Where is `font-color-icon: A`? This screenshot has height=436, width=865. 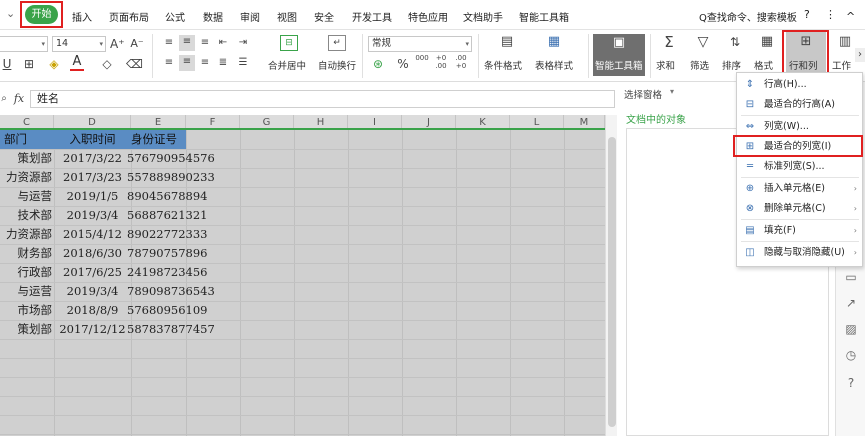
font-color-icon: A is located at coordinates (77, 63).